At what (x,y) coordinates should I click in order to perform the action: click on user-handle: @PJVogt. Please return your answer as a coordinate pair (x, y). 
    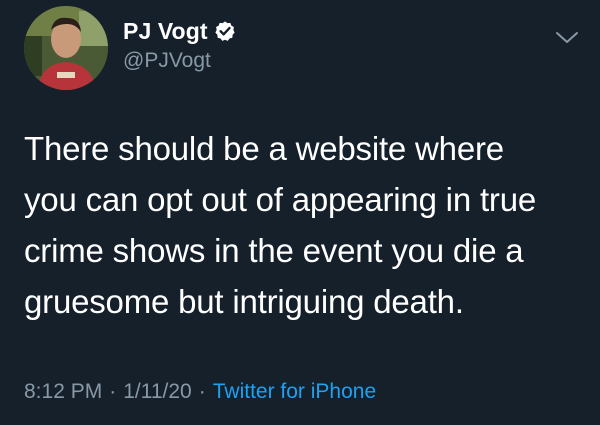
    Looking at the image, I should click on (167, 61).